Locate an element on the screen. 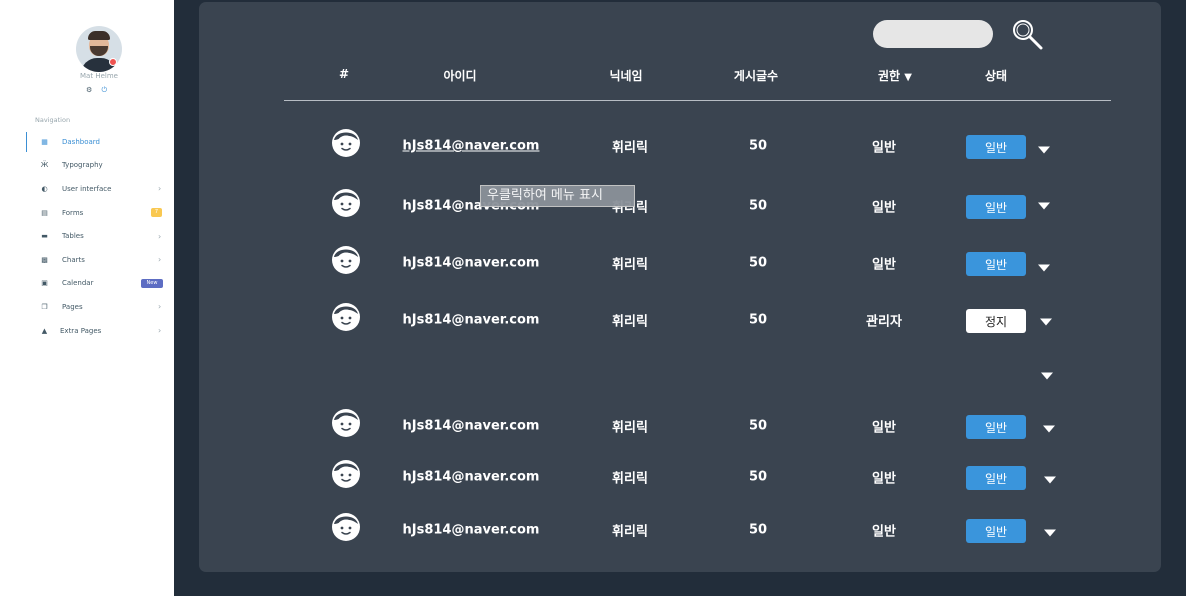 Image resolution: width=1186 pixels, height=596 pixels. sidebar-item-tables: ▬ Tables › is located at coordinates (87, 236).